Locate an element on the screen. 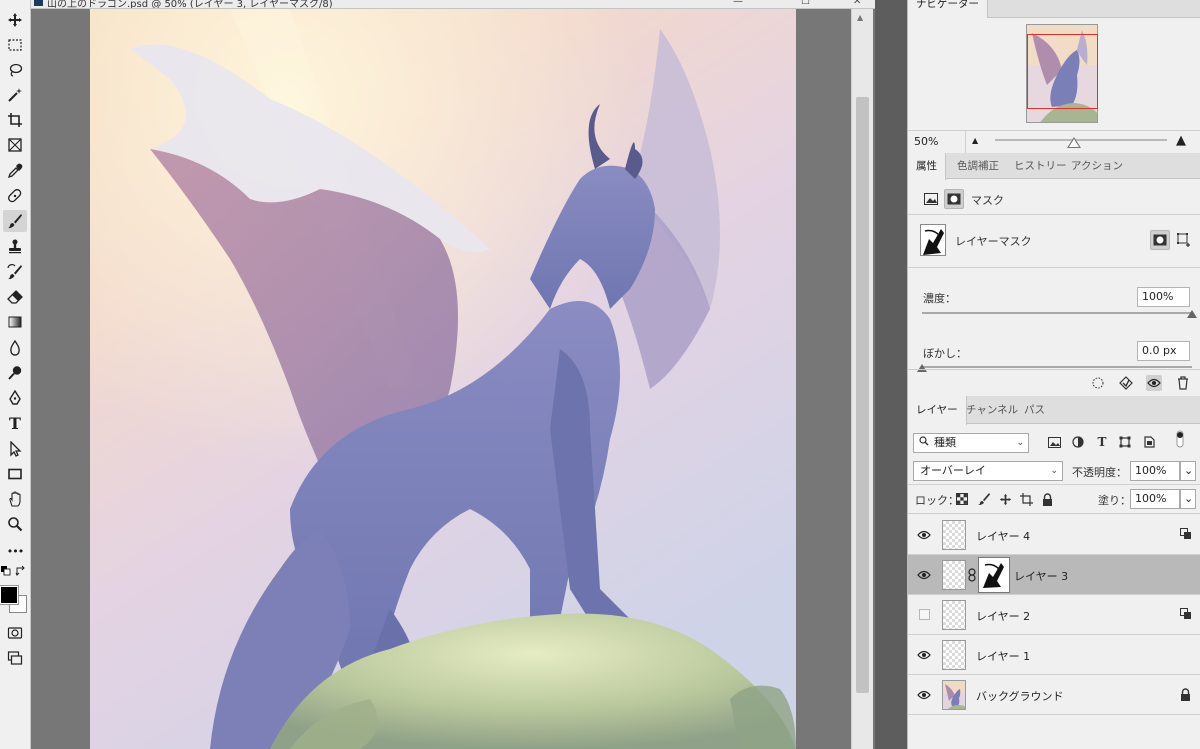 The height and width of the screenshot is (749, 1200). brush-icon is located at coordinates (15, 221).